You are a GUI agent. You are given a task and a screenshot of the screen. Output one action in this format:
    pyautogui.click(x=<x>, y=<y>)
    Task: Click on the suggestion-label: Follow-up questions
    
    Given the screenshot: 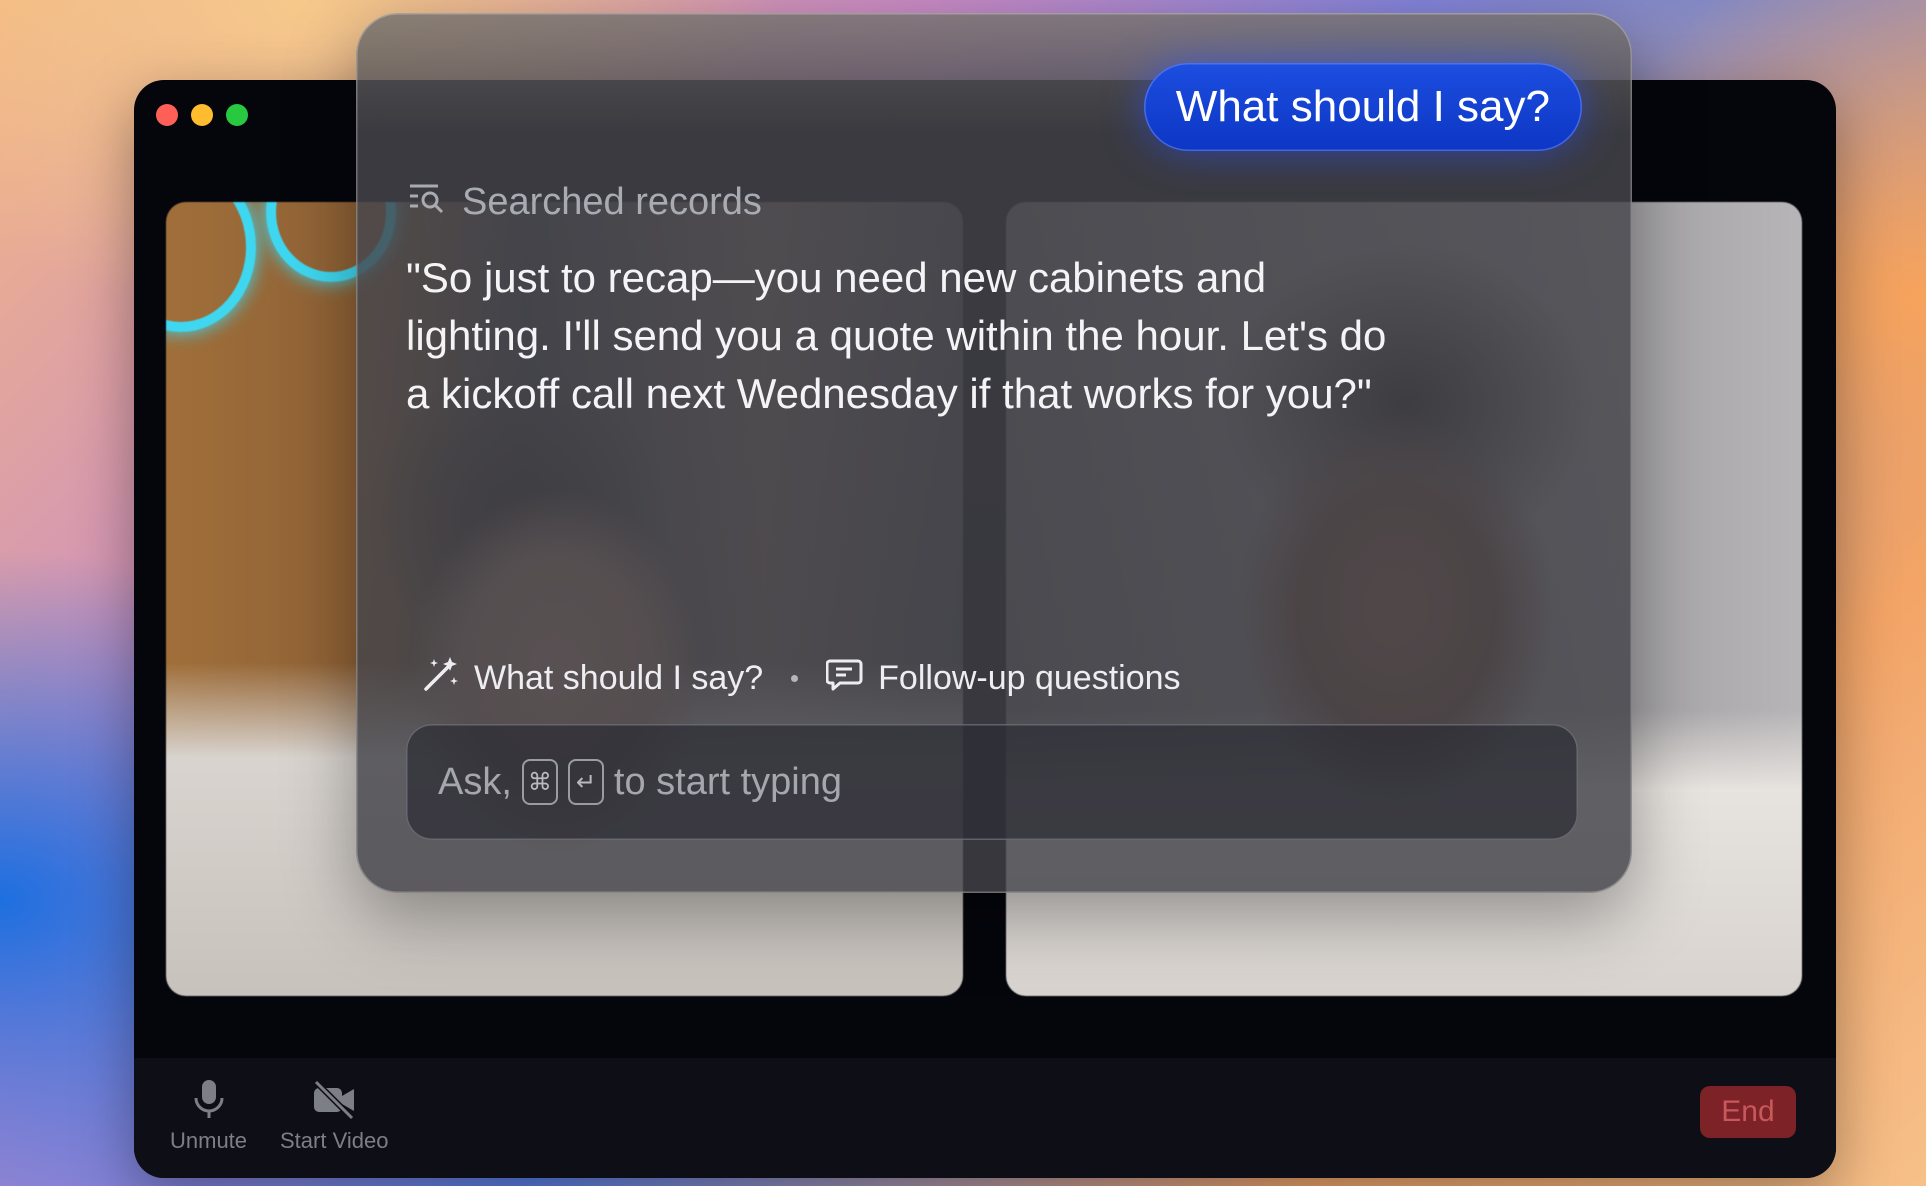 What is the action you would take?
    pyautogui.click(x=1029, y=678)
    